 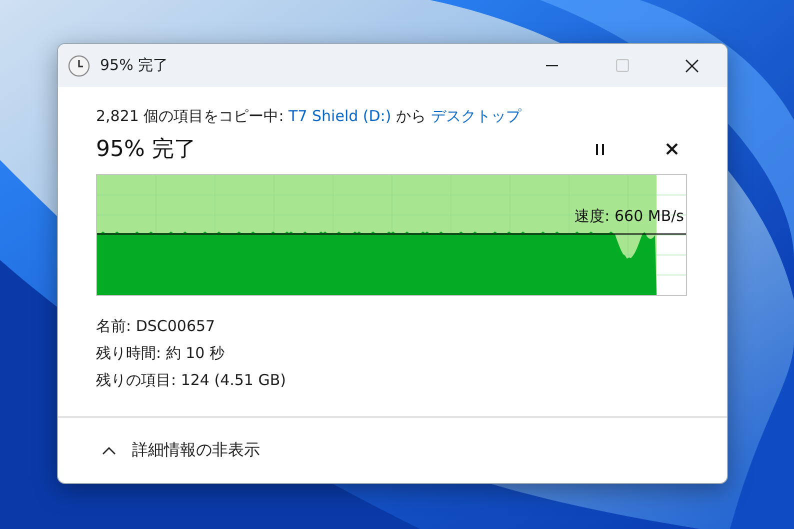 I want to click on copy-status-text: 2,821 個の項目をコピー中: T7 Shield (D:) から デスクトップ, so click(x=309, y=116).